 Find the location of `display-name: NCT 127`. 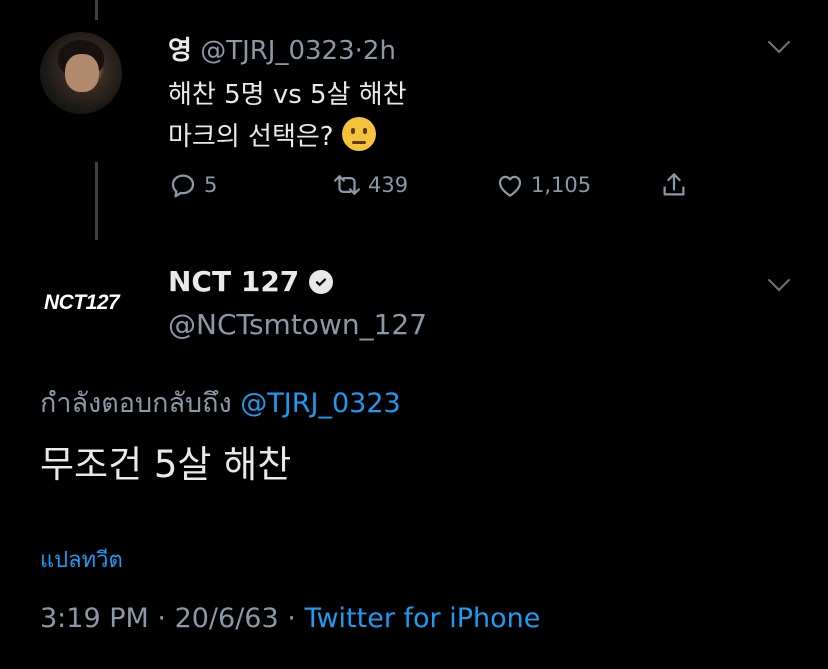

display-name: NCT 127 is located at coordinates (251, 281).